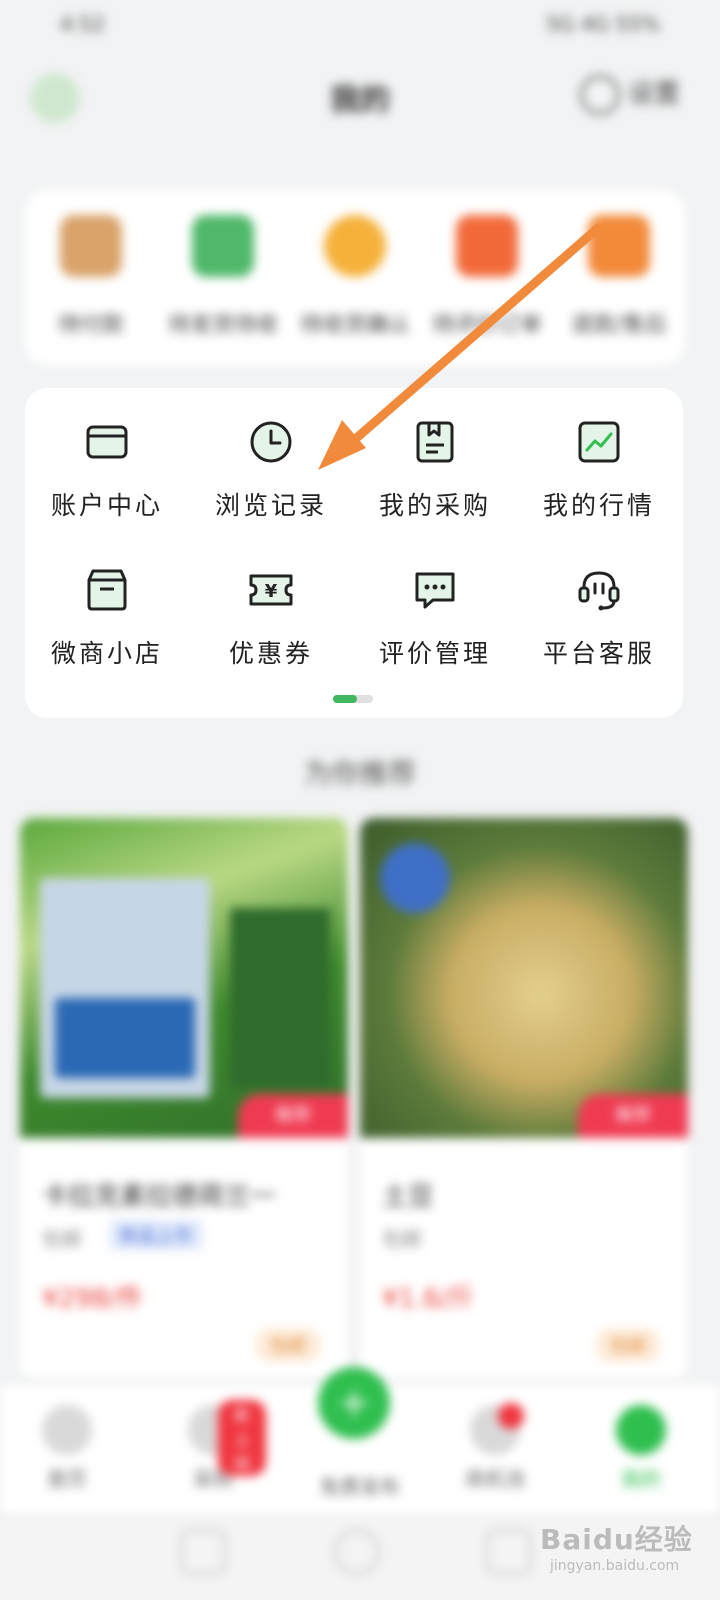 The width and height of the screenshot is (720, 1600). I want to click on person-icon, so click(641, 1430).